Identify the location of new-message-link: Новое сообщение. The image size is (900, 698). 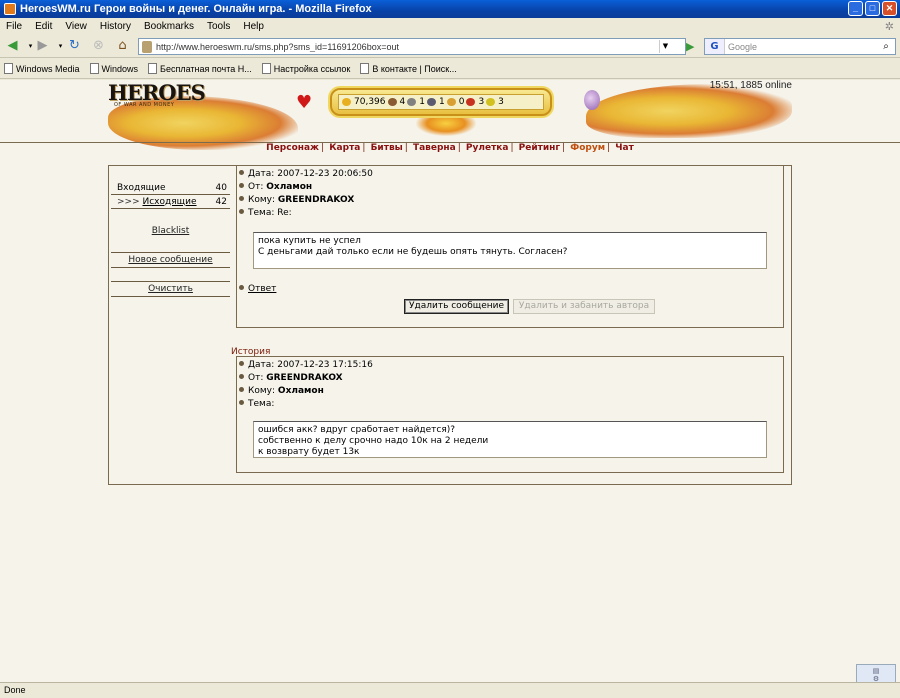
(170, 260).